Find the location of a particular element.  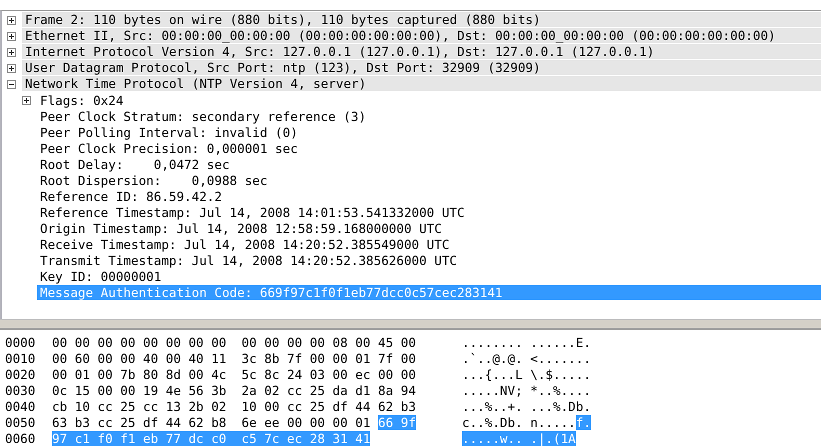

ascii-text: ........ ......E. is located at coordinates (526, 342).